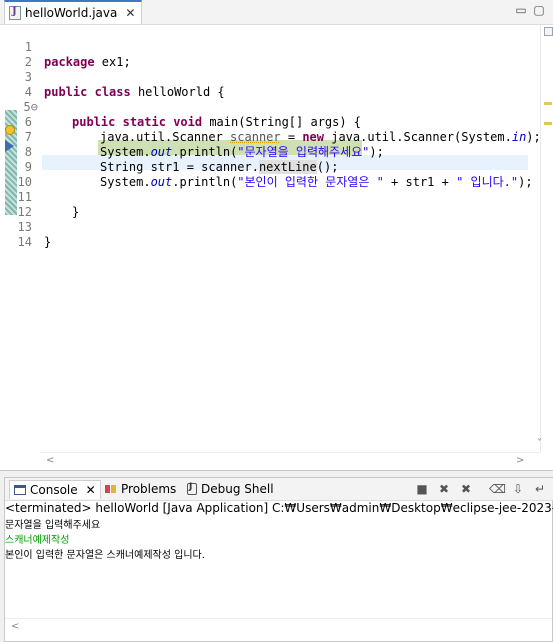 The height and width of the screenshot is (642, 553). Describe the element at coordinates (548, 123) in the screenshot. I see `occurrence-marker` at that location.